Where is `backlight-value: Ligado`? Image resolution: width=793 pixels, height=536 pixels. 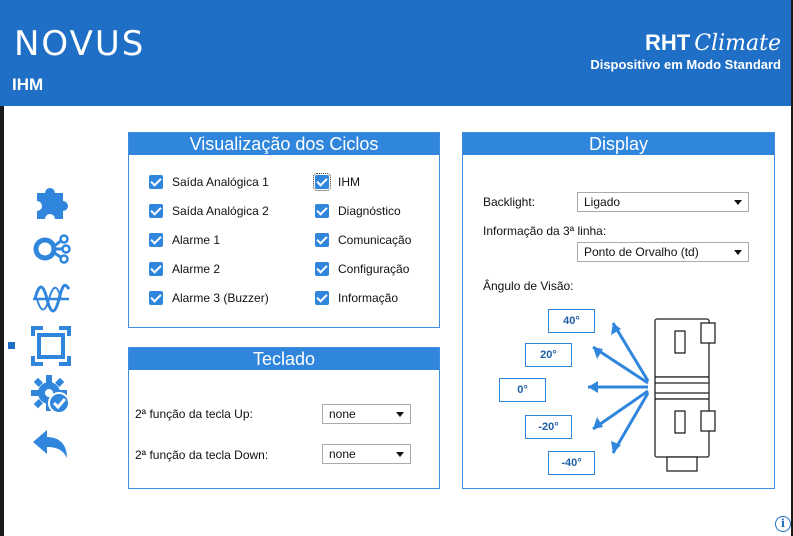 backlight-value: Ligado is located at coordinates (602, 202).